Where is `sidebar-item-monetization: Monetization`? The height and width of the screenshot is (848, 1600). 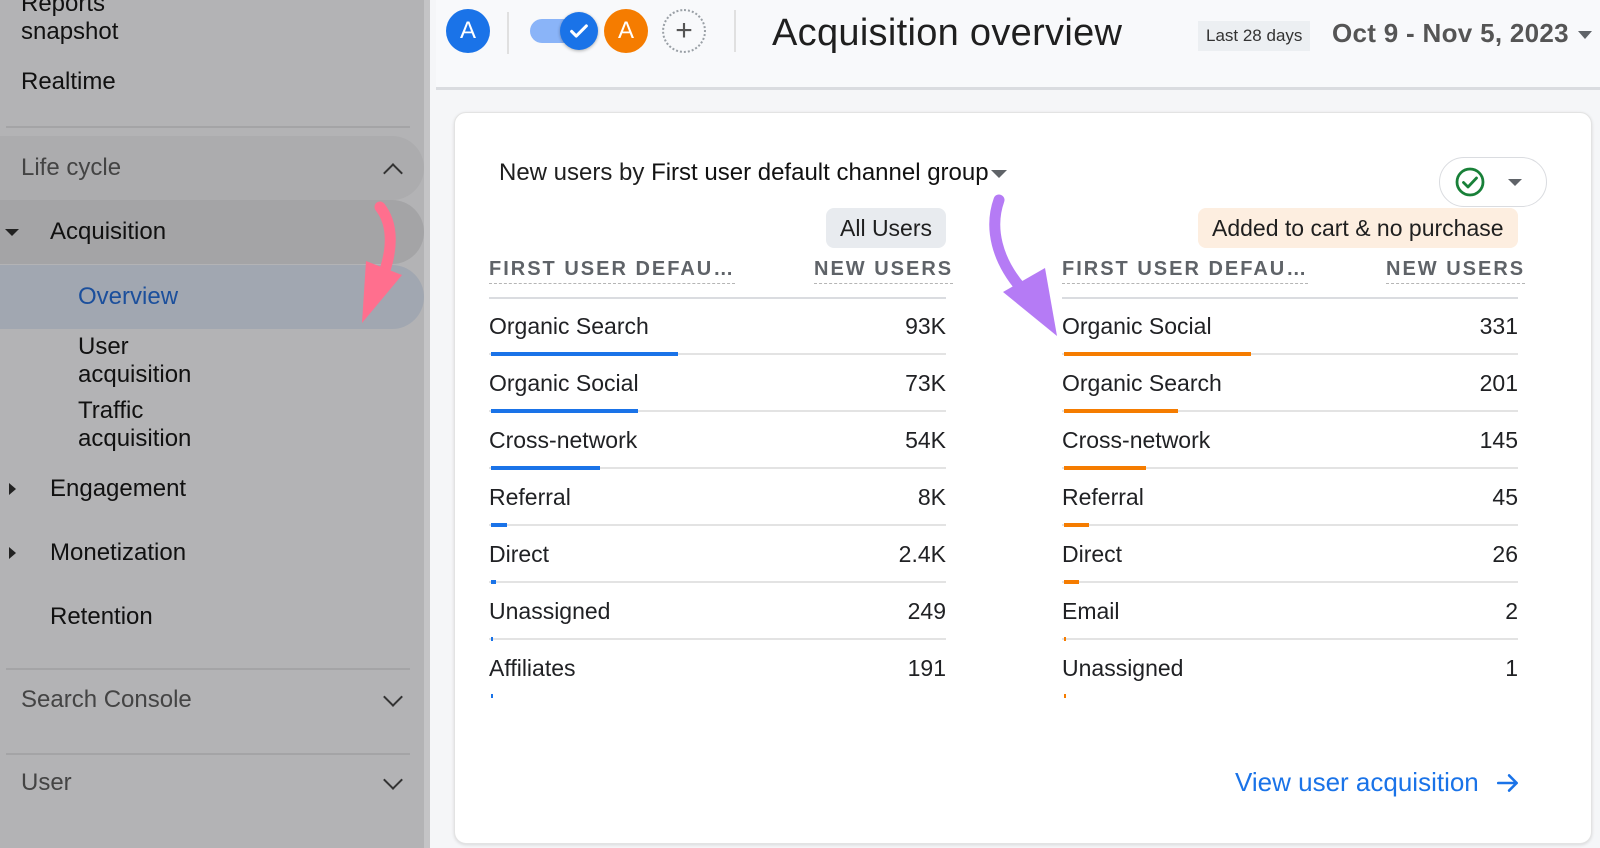 sidebar-item-monetization: Monetization is located at coordinates (212, 553).